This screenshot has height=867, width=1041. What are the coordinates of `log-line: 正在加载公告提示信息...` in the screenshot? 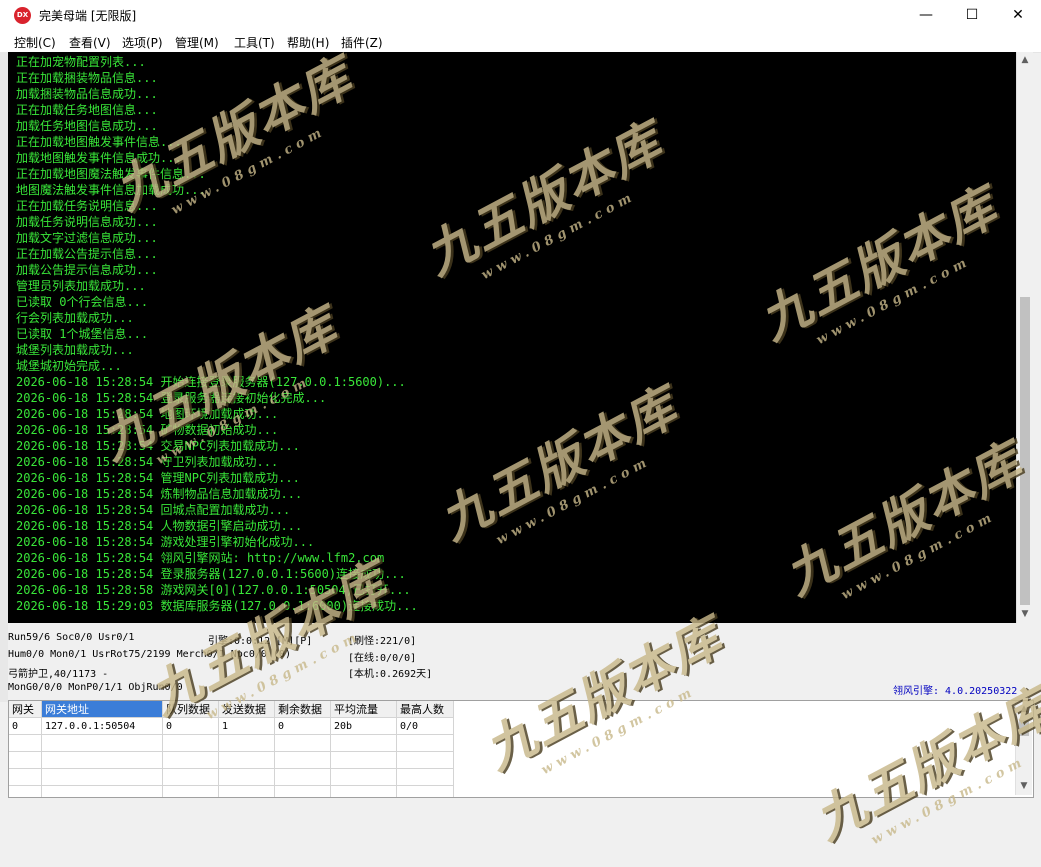 It's located at (87, 254).